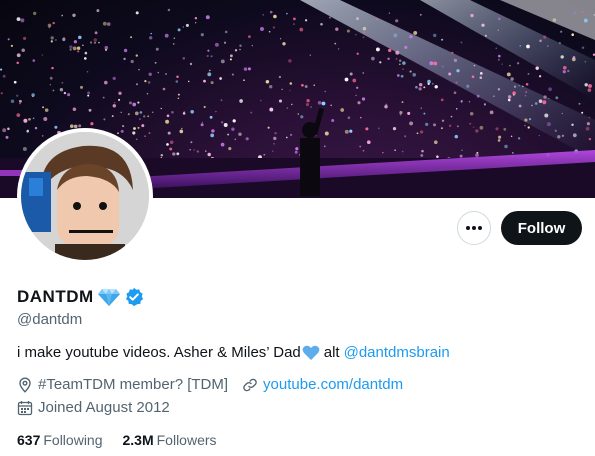 The width and height of the screenshot is (595, 456). I want to click on following-stat: 637 Following, so click(60, 440).